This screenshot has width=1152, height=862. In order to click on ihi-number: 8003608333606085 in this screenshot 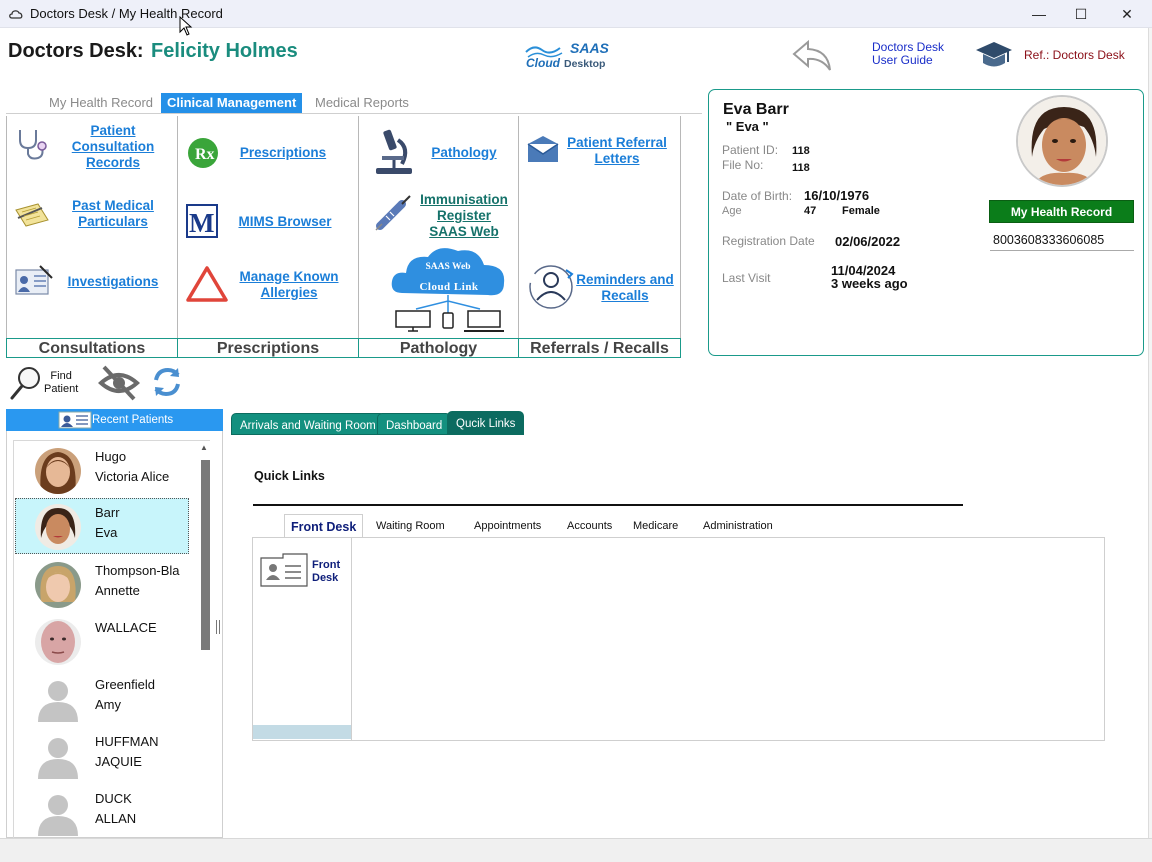, I will do `click(1062, 242)`.